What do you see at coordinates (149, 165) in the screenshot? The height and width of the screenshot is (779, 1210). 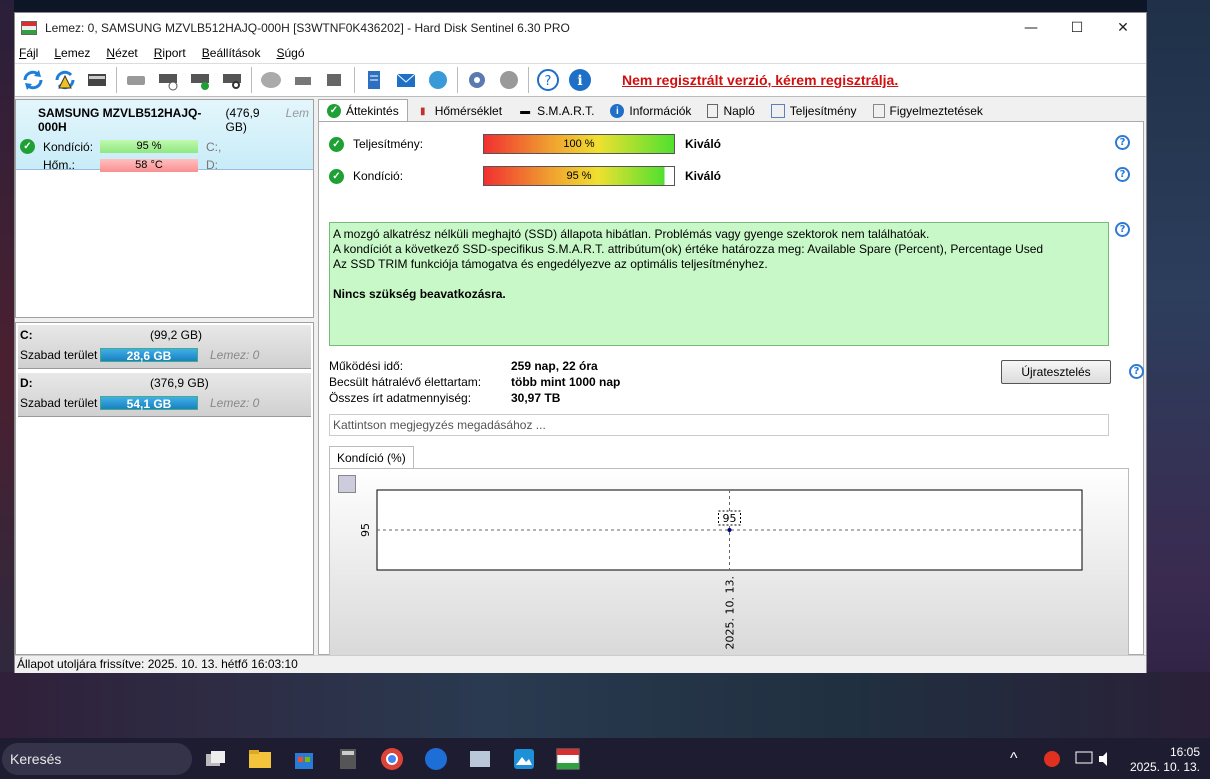 I see `temperature-mini-bar: 58 °C` at bounding box center [149, 165].